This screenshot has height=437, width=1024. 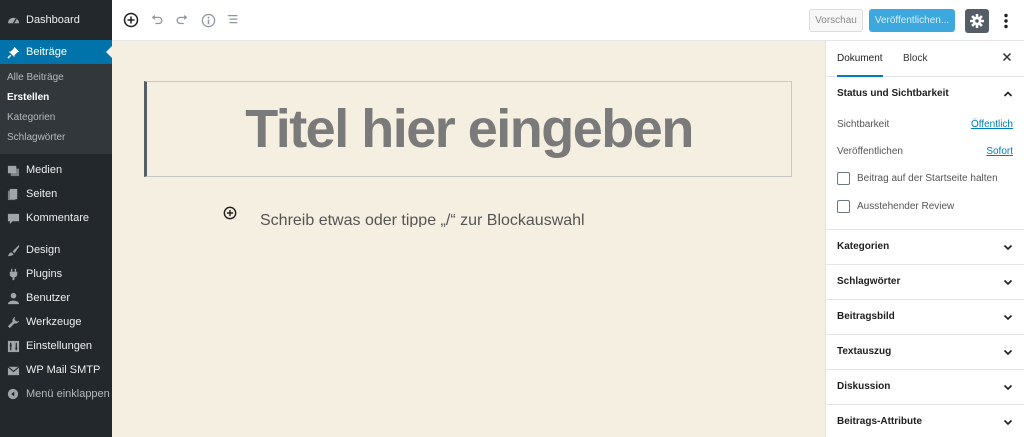 What do you see at coordinates (13, 370) in the screenshot?
I see `mail-icon` at bounding box center [13, 370].